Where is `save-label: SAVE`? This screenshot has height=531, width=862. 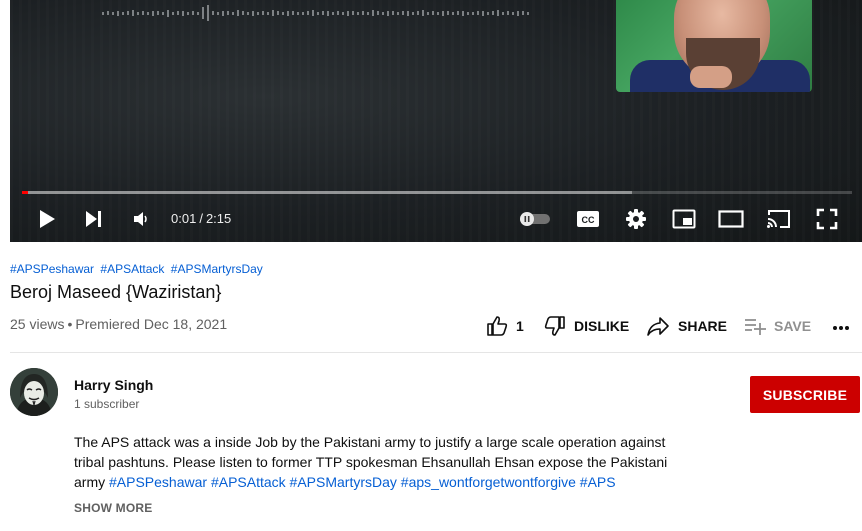
save-label: SAVE is located at coordinates (793, 326).